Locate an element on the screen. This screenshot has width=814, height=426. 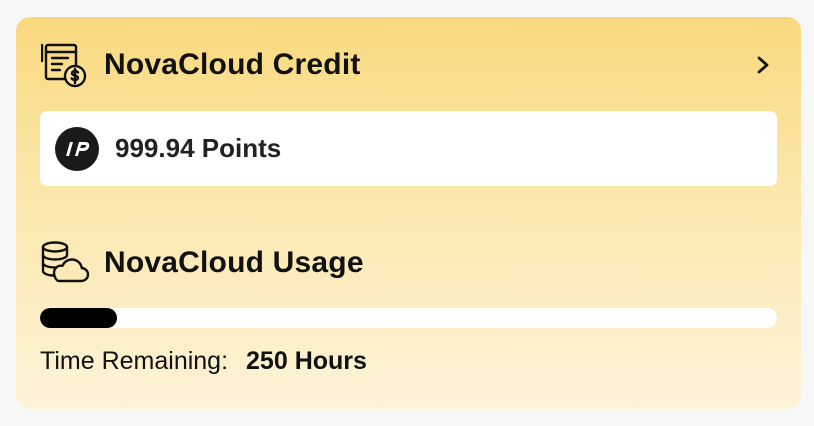
usage-progress-fill is located at coordinates (79, 318).